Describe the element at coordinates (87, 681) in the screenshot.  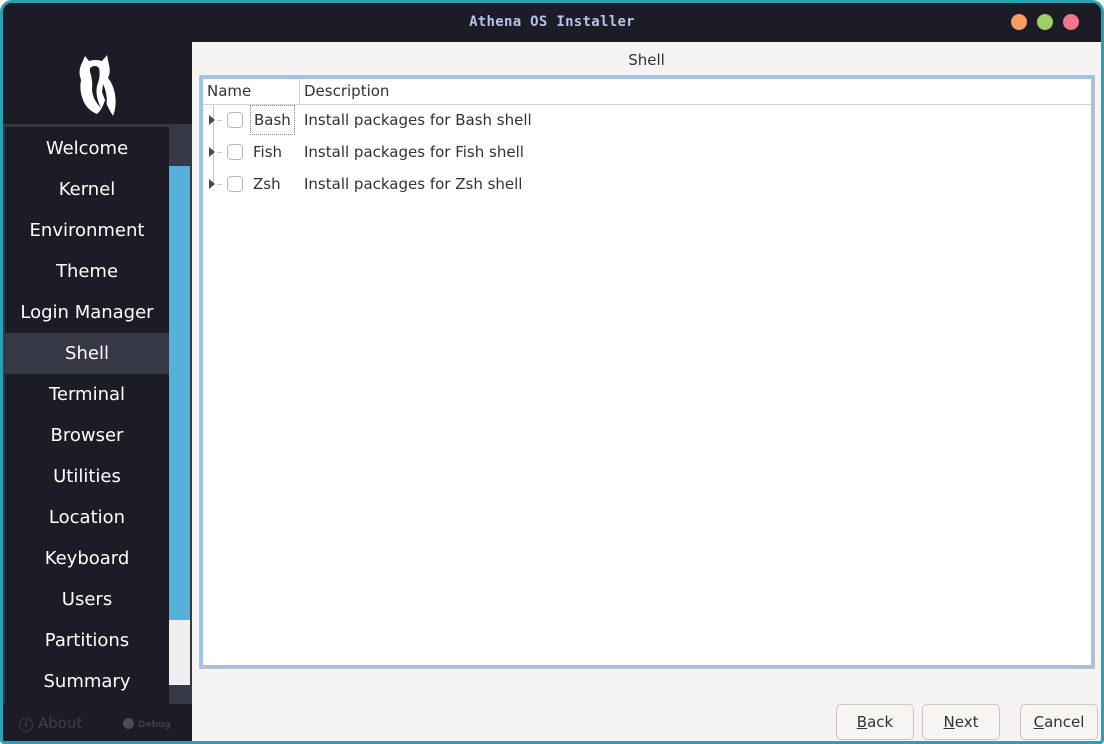
I see `sidebar-item-summary: Summary` at that location.